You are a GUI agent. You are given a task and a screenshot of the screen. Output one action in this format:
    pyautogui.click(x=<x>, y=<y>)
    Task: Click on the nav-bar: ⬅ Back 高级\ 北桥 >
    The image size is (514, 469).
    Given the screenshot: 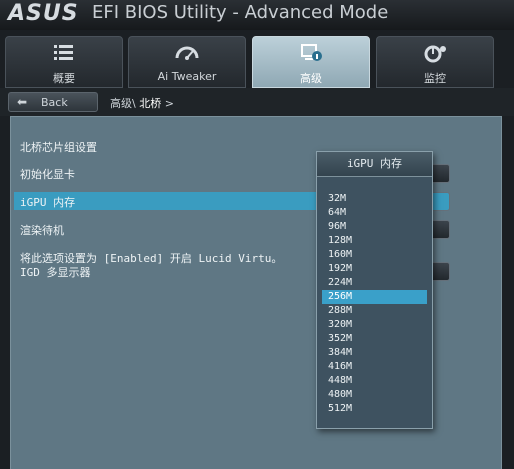 What is the action you would take?
    pyautogui.click(x=257, y=102)
    